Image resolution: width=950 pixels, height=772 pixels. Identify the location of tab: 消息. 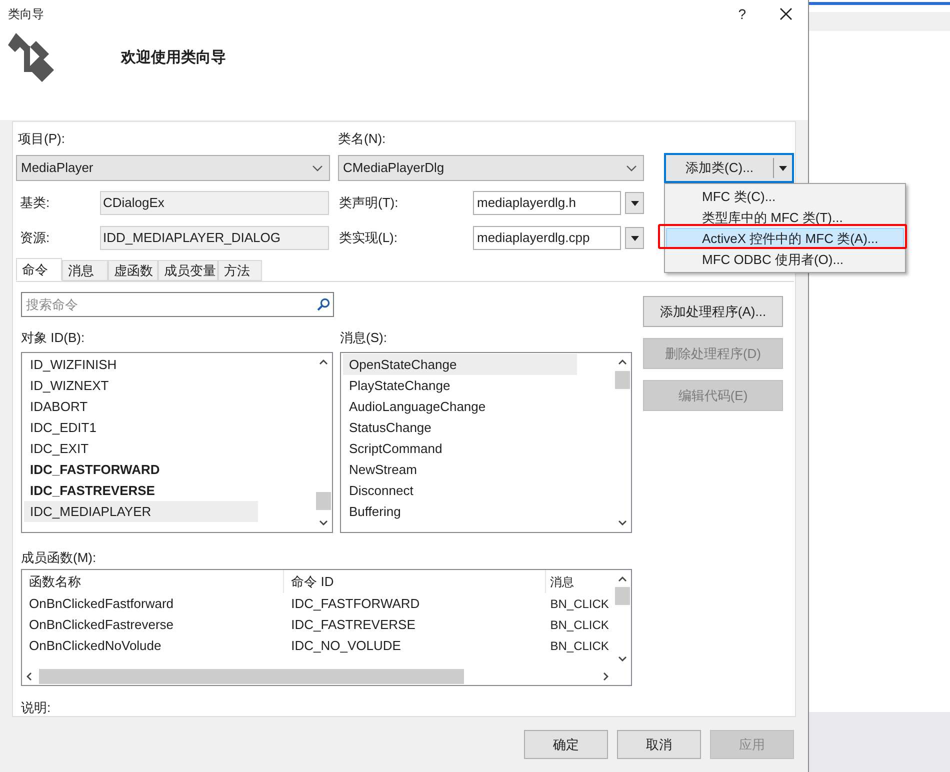
(85, 270).